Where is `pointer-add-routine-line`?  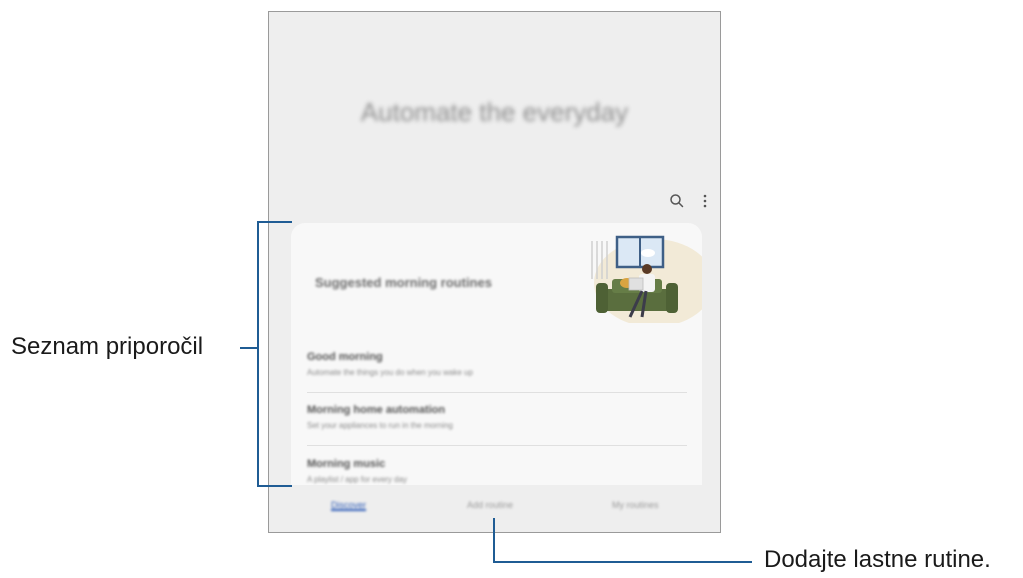
pointer-add-routine-line is located at coordinates (622, 540).